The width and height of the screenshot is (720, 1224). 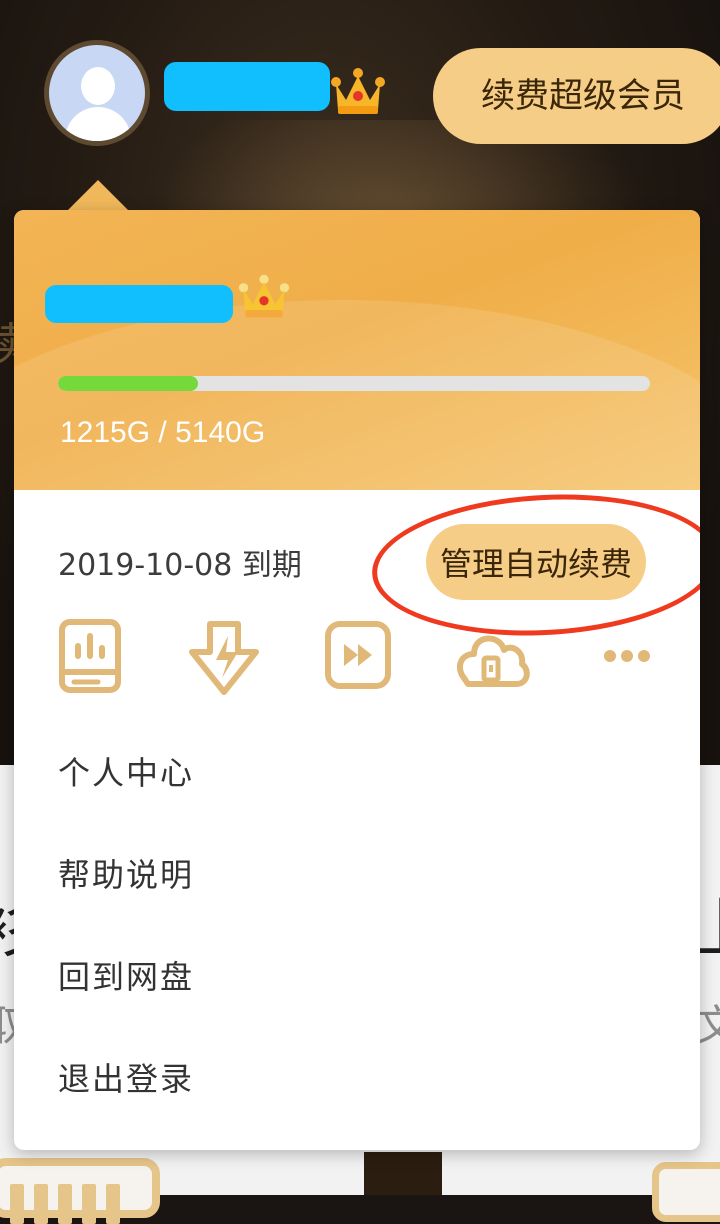 I want to click on username-redacted, so click(x=247, y=86).